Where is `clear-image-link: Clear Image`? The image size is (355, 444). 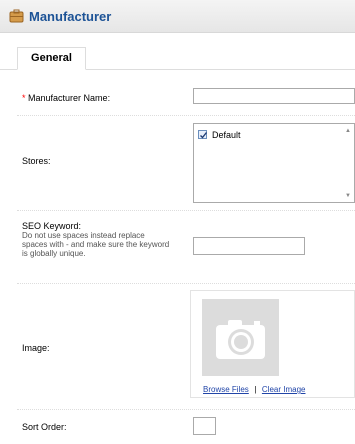
clear-image-link: Clear Image is located at coordinates (284, 389).